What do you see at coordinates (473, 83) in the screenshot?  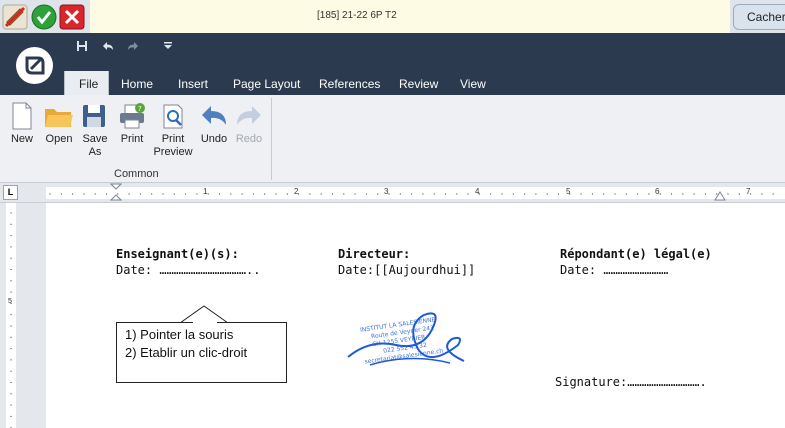 I see `tab-view: View` at bounding box center [473, 83].